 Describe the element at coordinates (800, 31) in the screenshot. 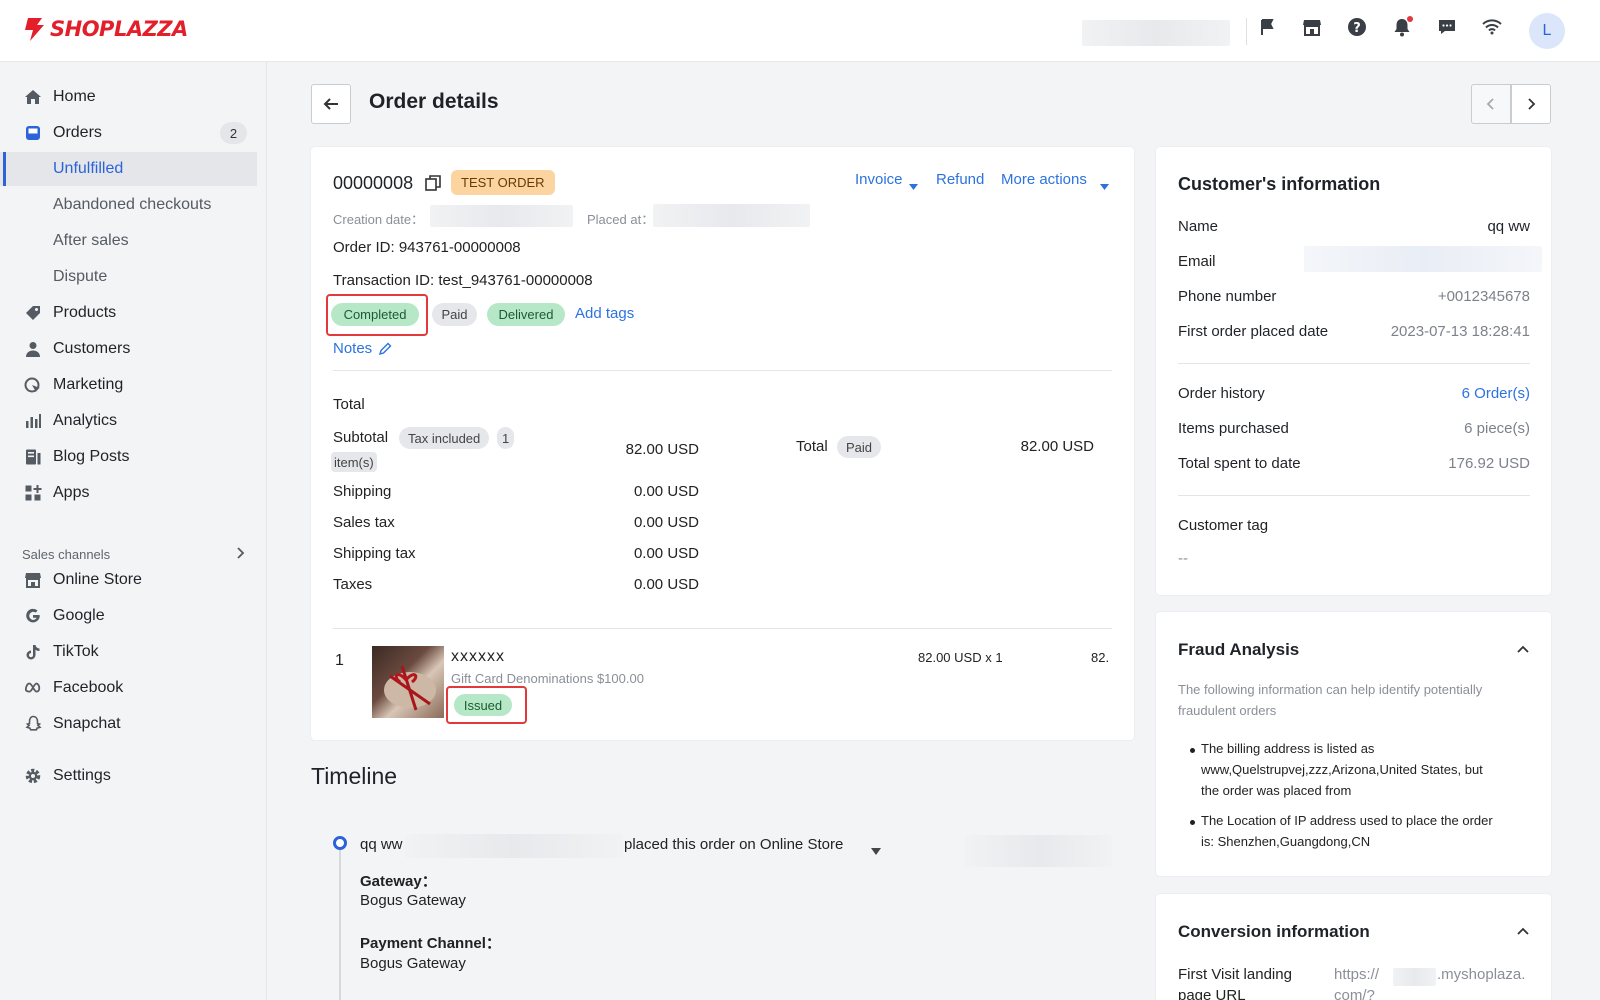

I see `top-bar: SHOPLAZZA ? L` at that location.